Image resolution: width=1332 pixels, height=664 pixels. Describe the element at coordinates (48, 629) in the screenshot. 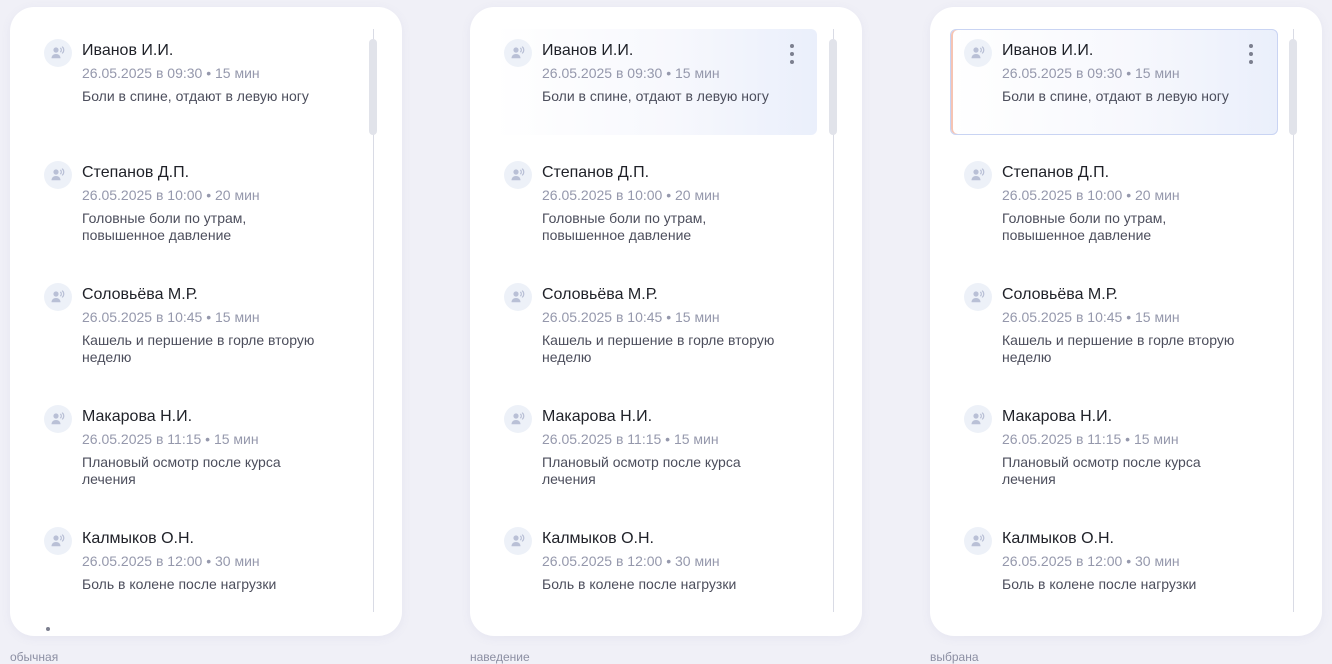

I see `more-dot-fragment` at that location.